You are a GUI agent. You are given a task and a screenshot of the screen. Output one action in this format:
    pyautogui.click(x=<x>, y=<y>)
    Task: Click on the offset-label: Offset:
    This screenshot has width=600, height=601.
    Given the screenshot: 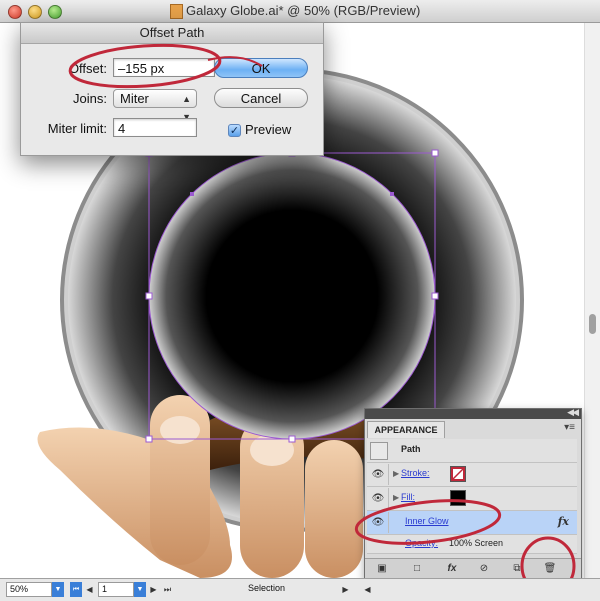 What is the action you would take?
    pyautogui.click(x=87, y=68)
    